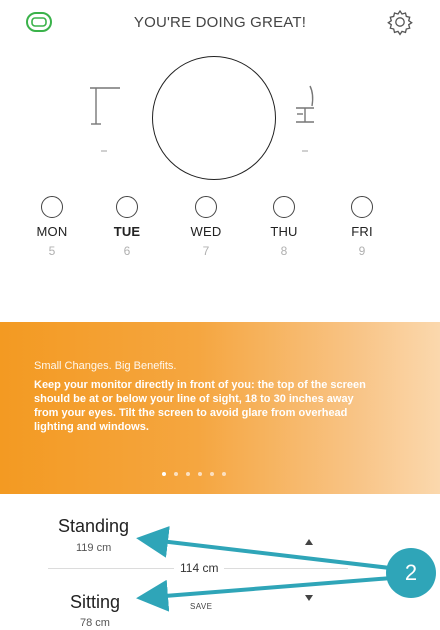 The image size is (440, 630). I want to click on day-label: TUE, so click(127, 231).